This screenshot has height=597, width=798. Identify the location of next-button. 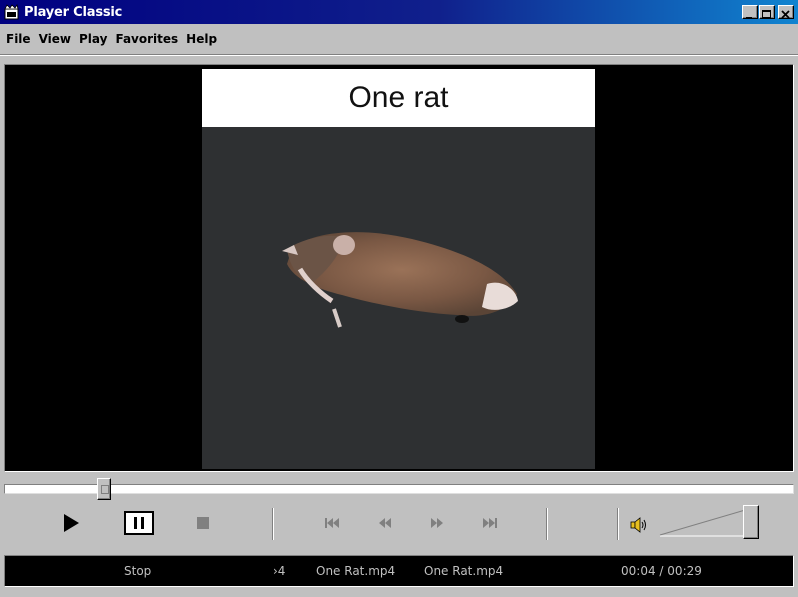
(490, 523).